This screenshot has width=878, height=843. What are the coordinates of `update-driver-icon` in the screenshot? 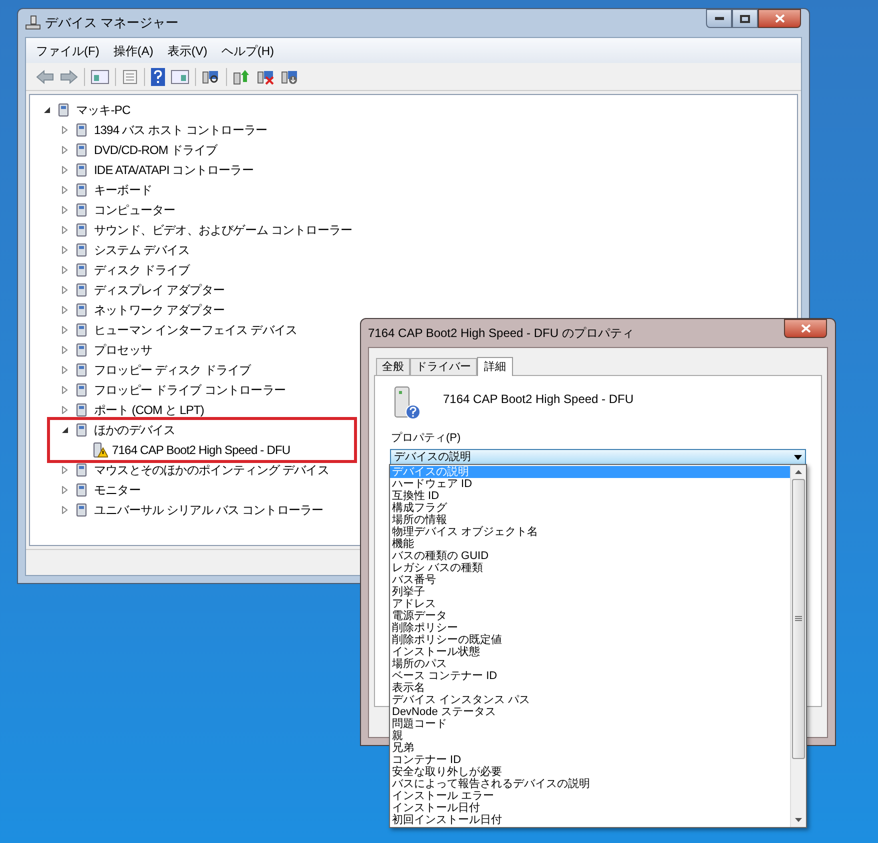 It's located at (242, 76).